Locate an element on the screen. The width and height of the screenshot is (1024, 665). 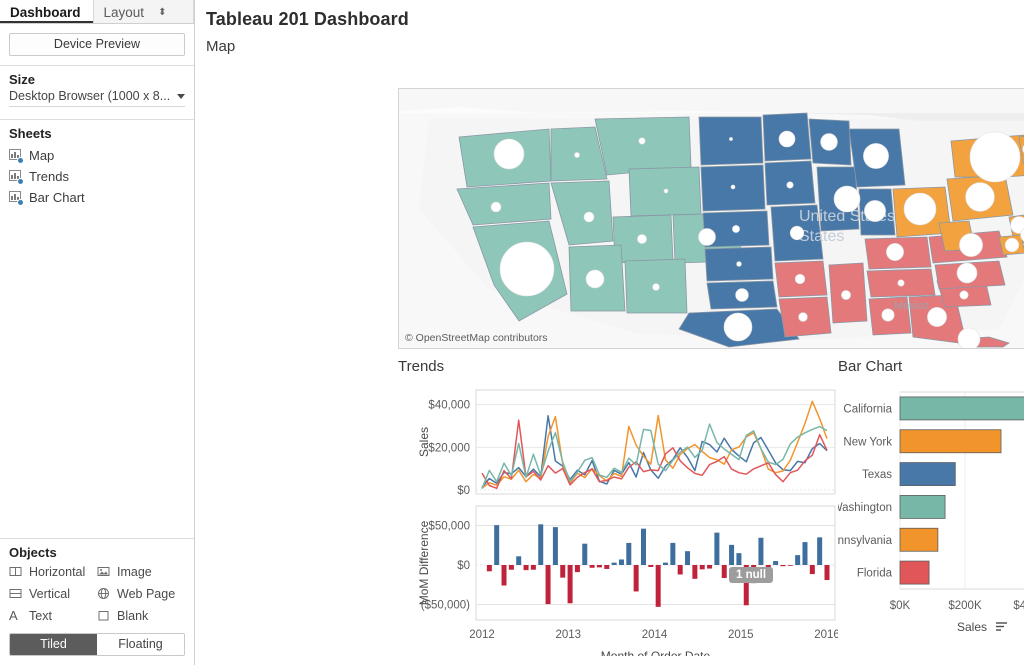
svg-text: 2014 is located at coordinates (655, 635).